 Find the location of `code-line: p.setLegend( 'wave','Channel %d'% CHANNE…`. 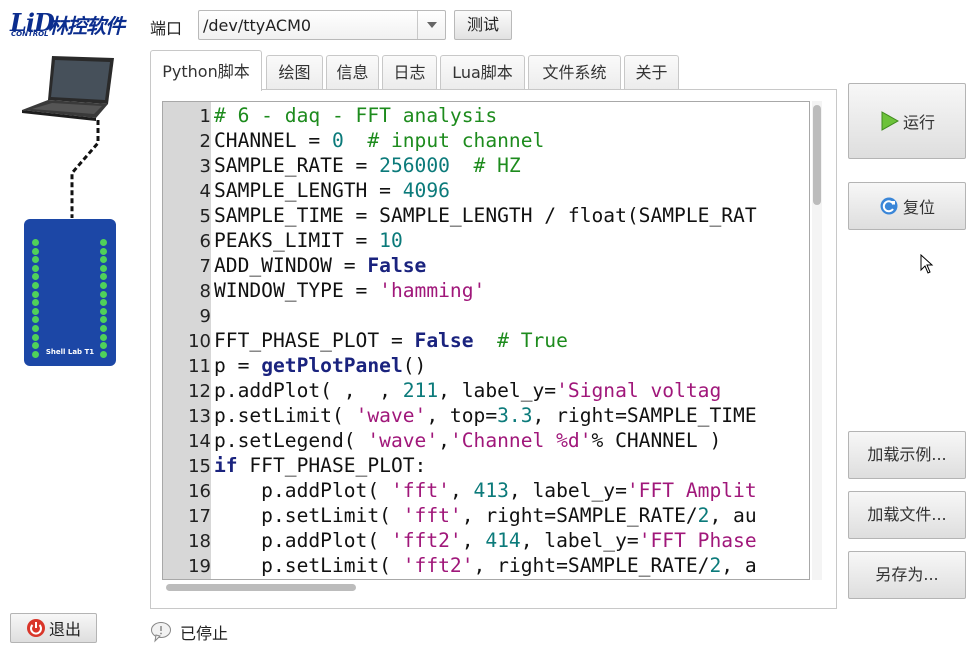

code-line: p.setLegend( 'wave','Channel %d'% CHANNE… is located at coordinates (468, 440).